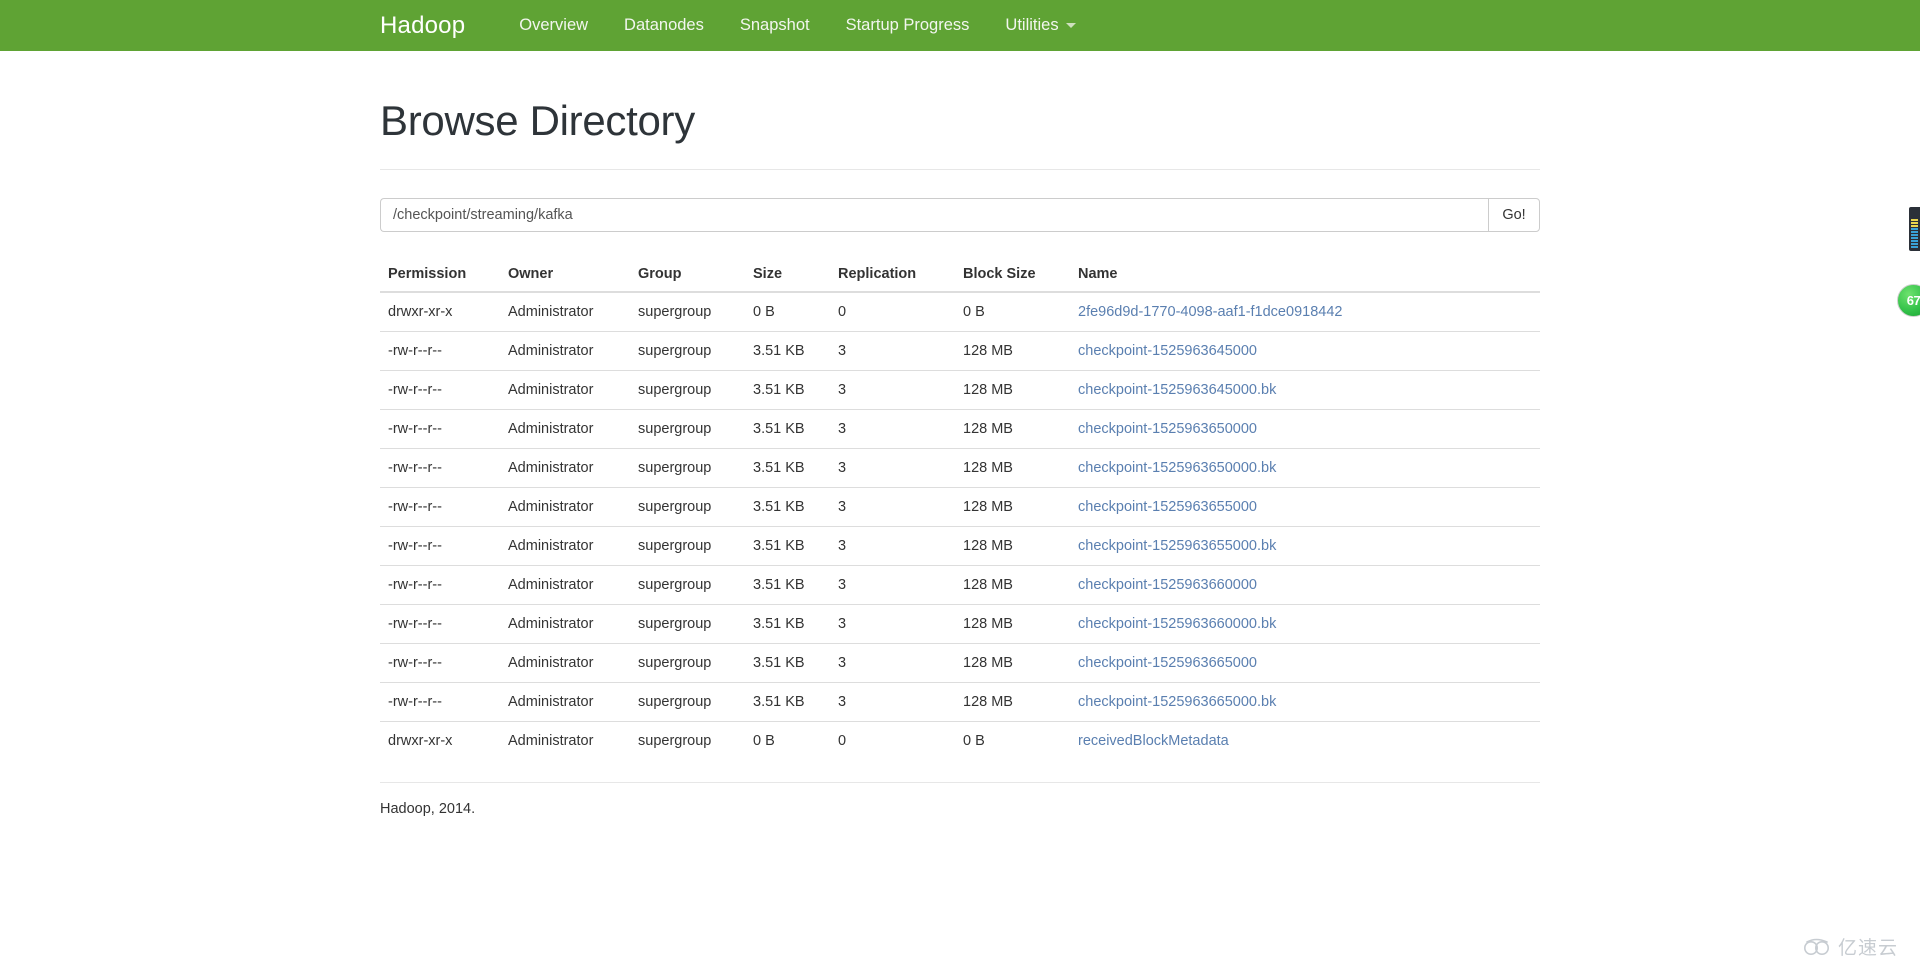 The image size is (1920, 974). I want to click on cell-name: checkpoint-1525963645000, so click(1305, 351).